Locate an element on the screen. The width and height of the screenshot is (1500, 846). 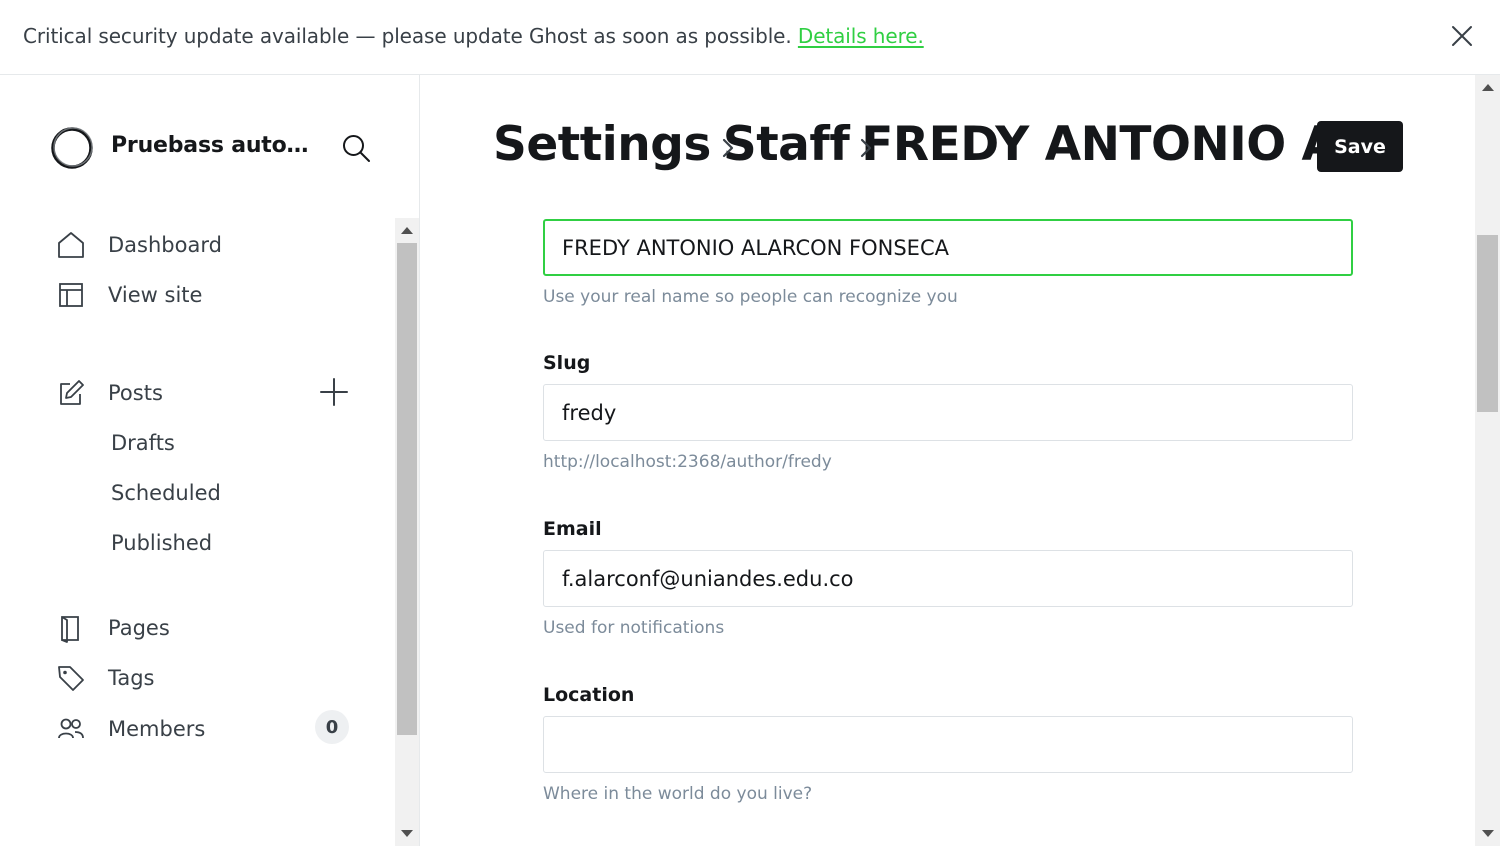
slug-label: Slug is located at coordinates (567, 363).